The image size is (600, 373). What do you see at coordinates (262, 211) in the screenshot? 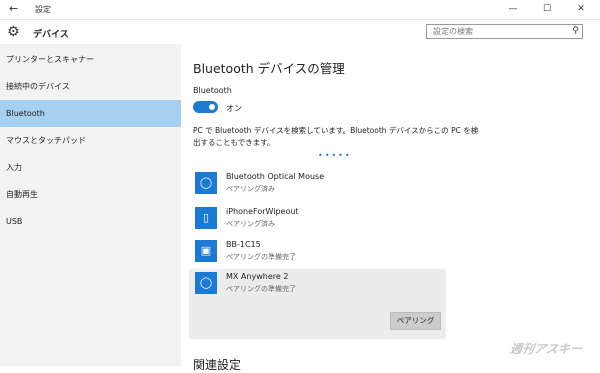
I see `device-name: iPhoneForWipeout` at bounding box center [262, 211].